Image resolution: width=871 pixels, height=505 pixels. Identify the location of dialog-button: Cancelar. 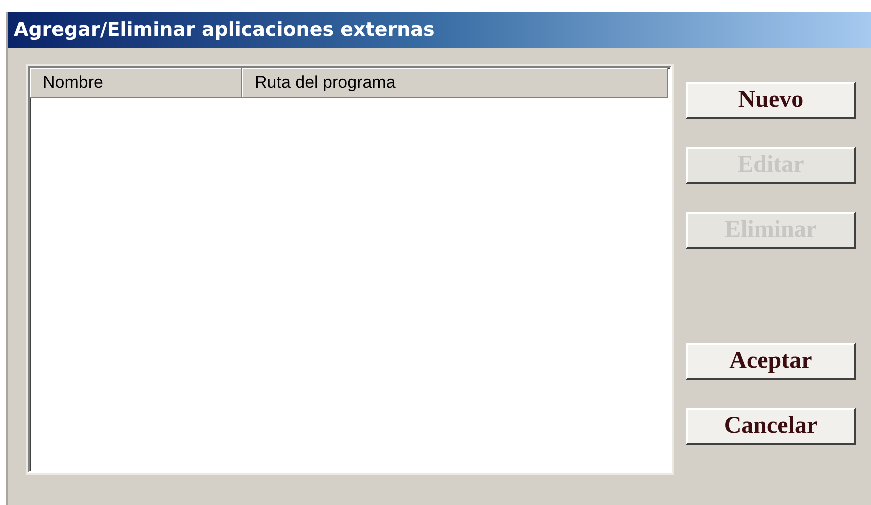
(771, 426).